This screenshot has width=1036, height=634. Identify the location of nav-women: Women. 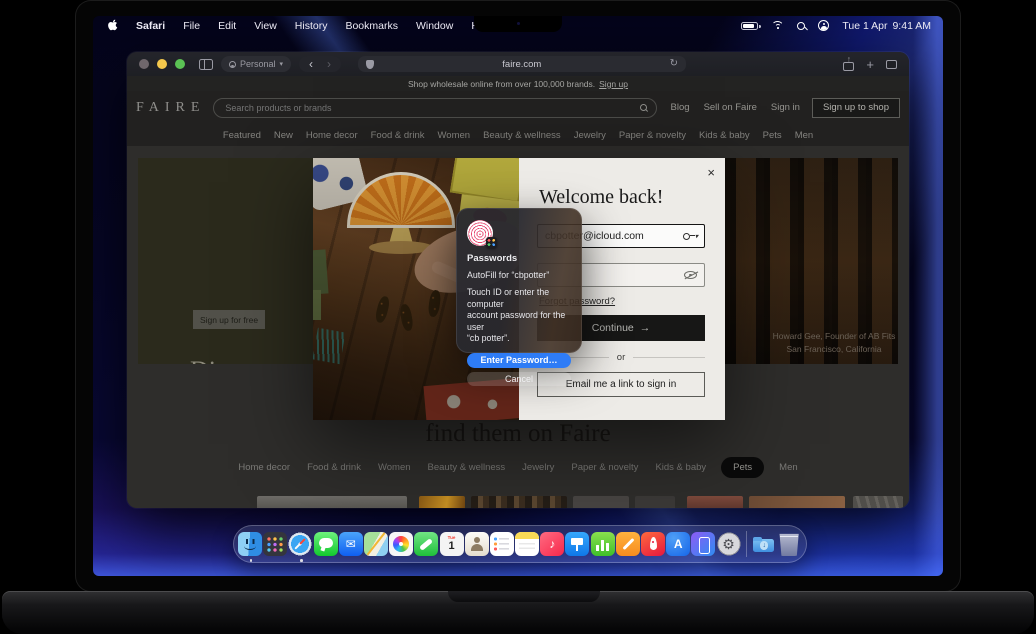
(454, 135).